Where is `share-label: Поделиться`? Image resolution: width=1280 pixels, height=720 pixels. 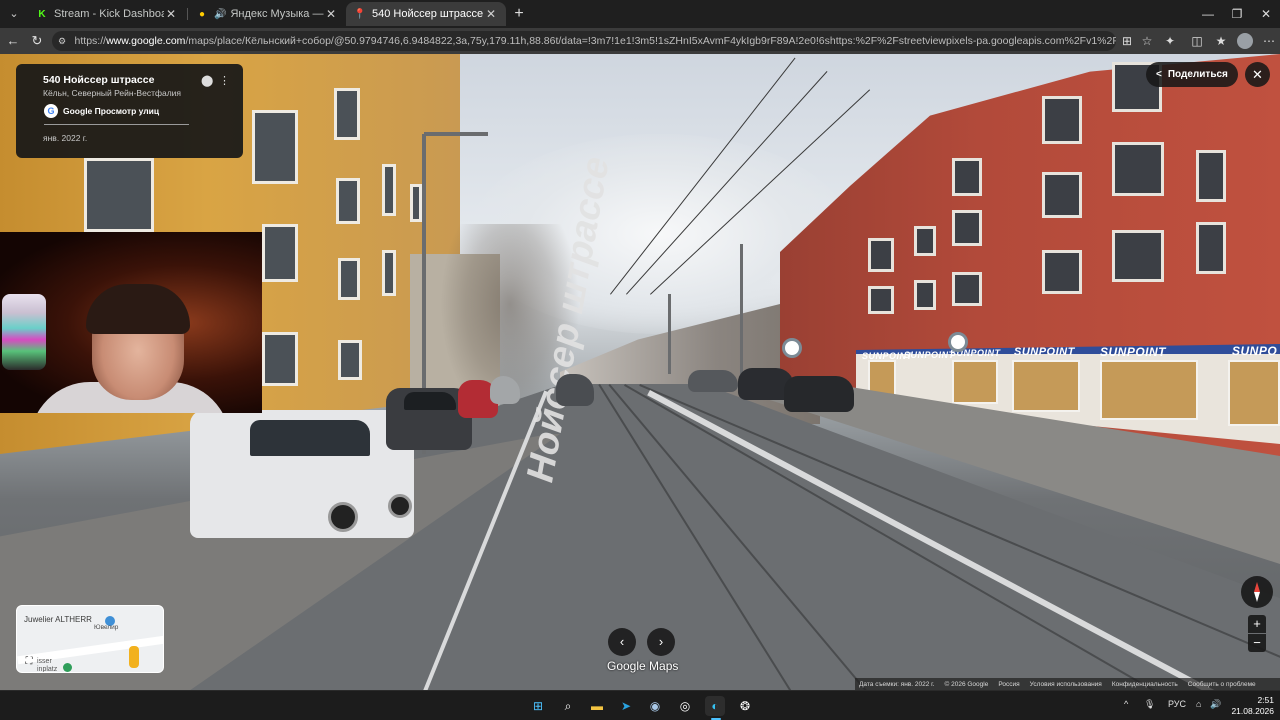
share-label: Поделиться is located at coordinates (1197, 74).